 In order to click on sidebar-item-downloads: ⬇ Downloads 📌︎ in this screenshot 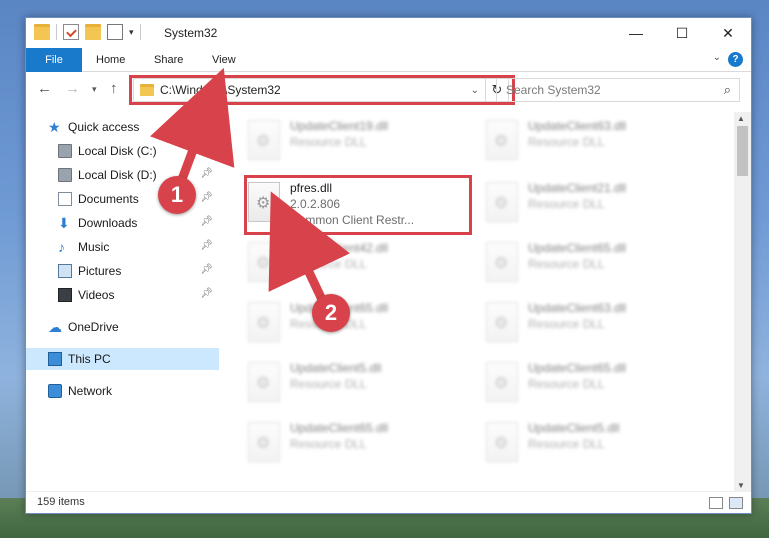, I will do `click(122, 223)`.